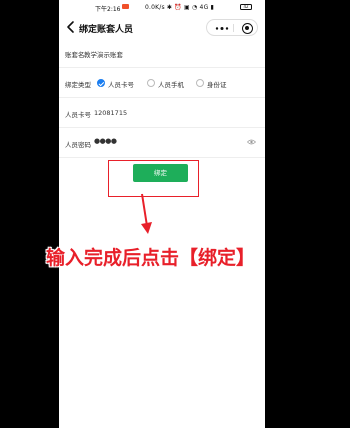 The height and width of the screenshot is (428, 350). What do you see at coordinates (247, 28) in the screenshot?
I see `close-target-icon` at bounding box center [247, 28].